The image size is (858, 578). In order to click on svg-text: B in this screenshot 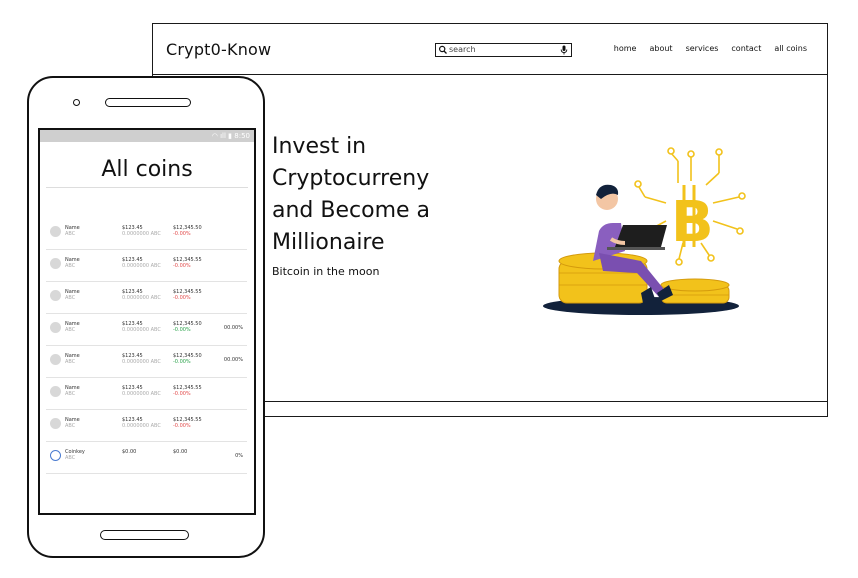, I will do `click(692, 222)`.